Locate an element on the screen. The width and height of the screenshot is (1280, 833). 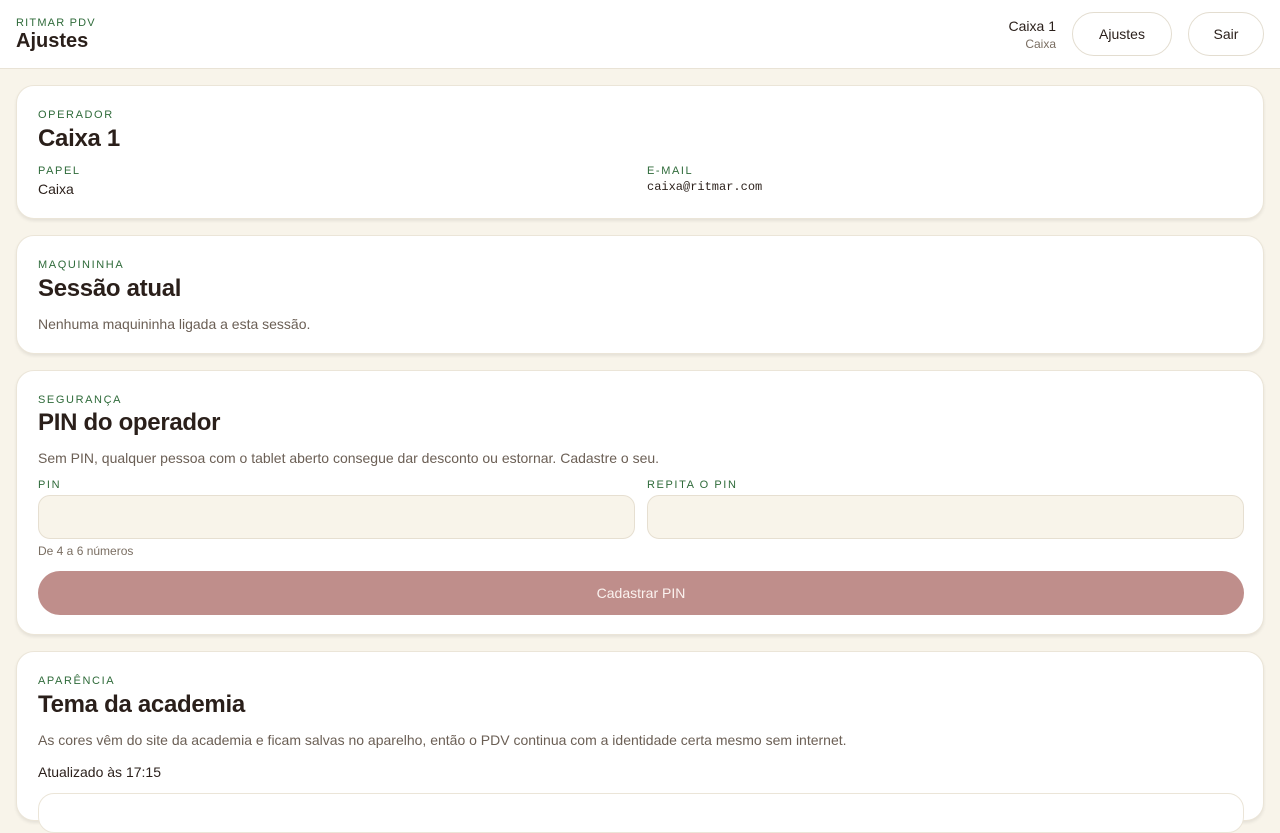
terminal-eyebrow: MAQUININHA is located at coordinates (81, 265).